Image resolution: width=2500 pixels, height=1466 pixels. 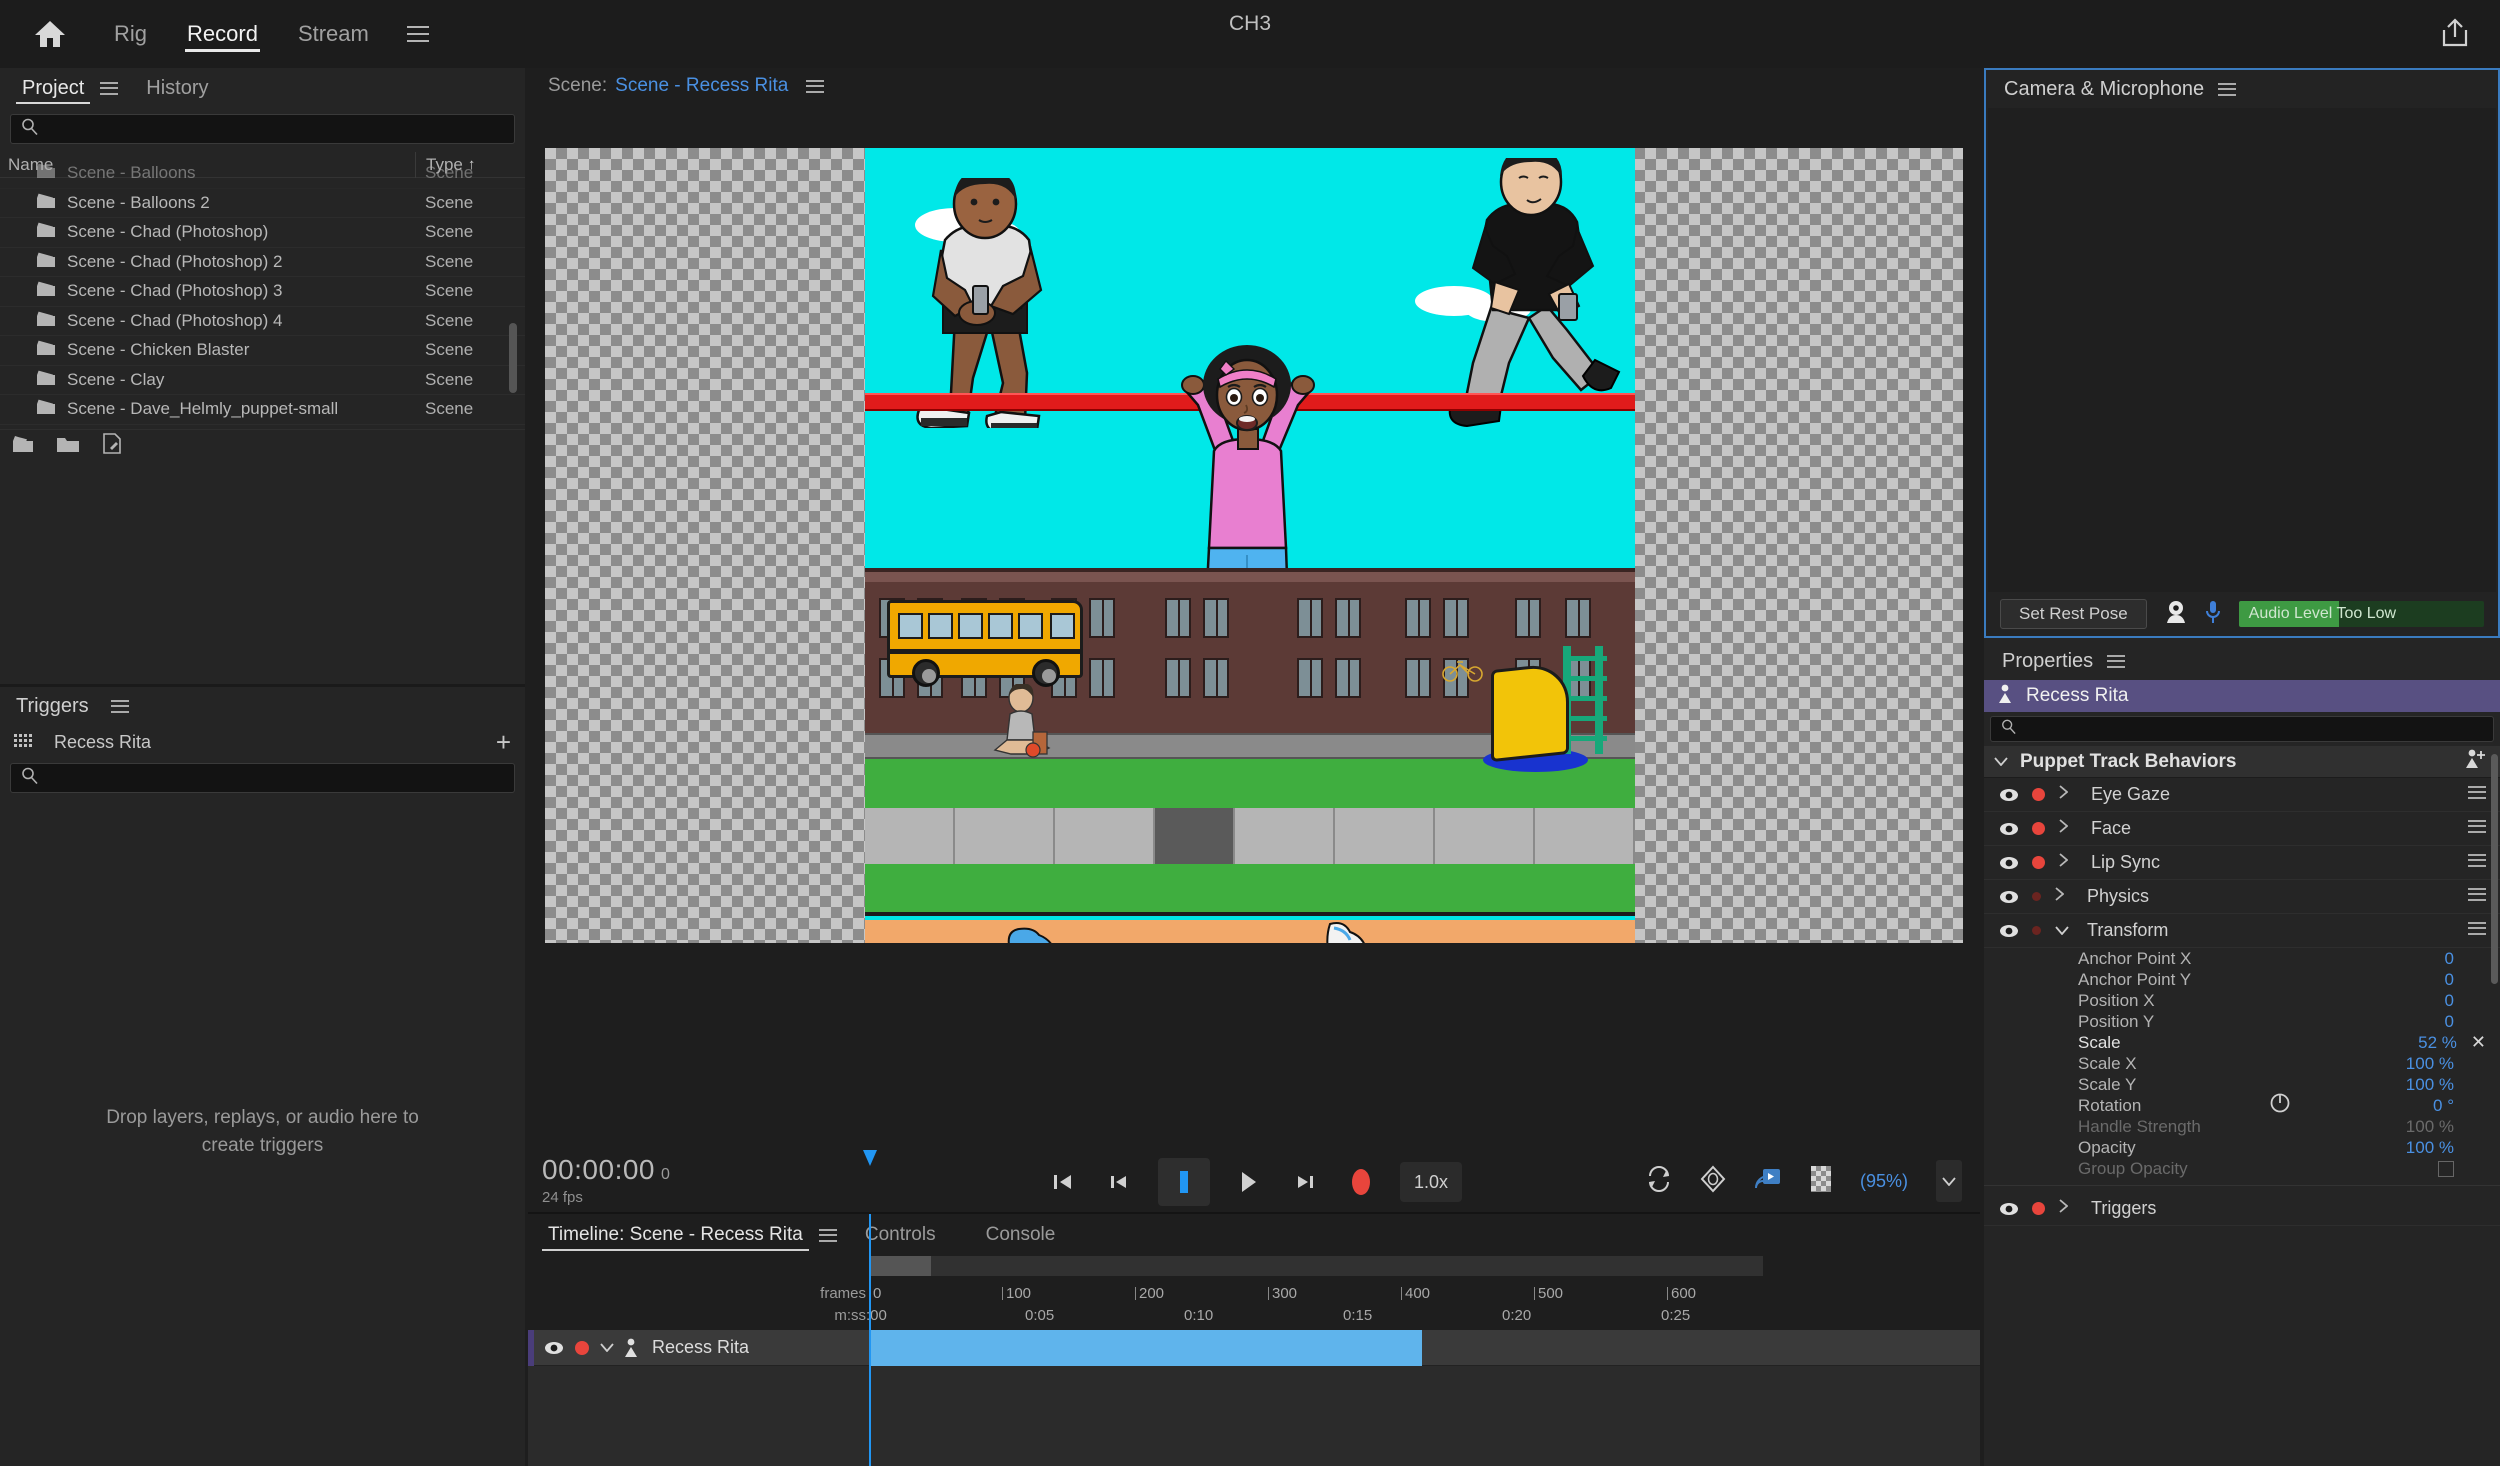 I want to click on add-trigger-button: +, so click(x=503, y=742).